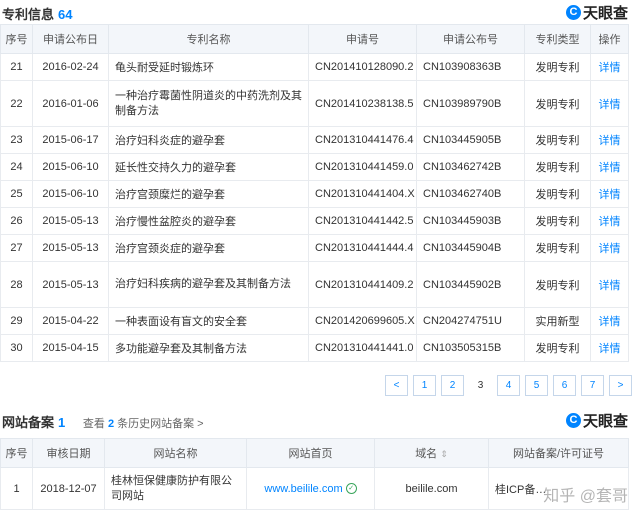 Image resolution: width=640 pixels, height=516 pixels. What do you see at coordinates (68, 453) in the screenshot?
I see `col-header-date: 审核日期` at bounding box center [68, 453].